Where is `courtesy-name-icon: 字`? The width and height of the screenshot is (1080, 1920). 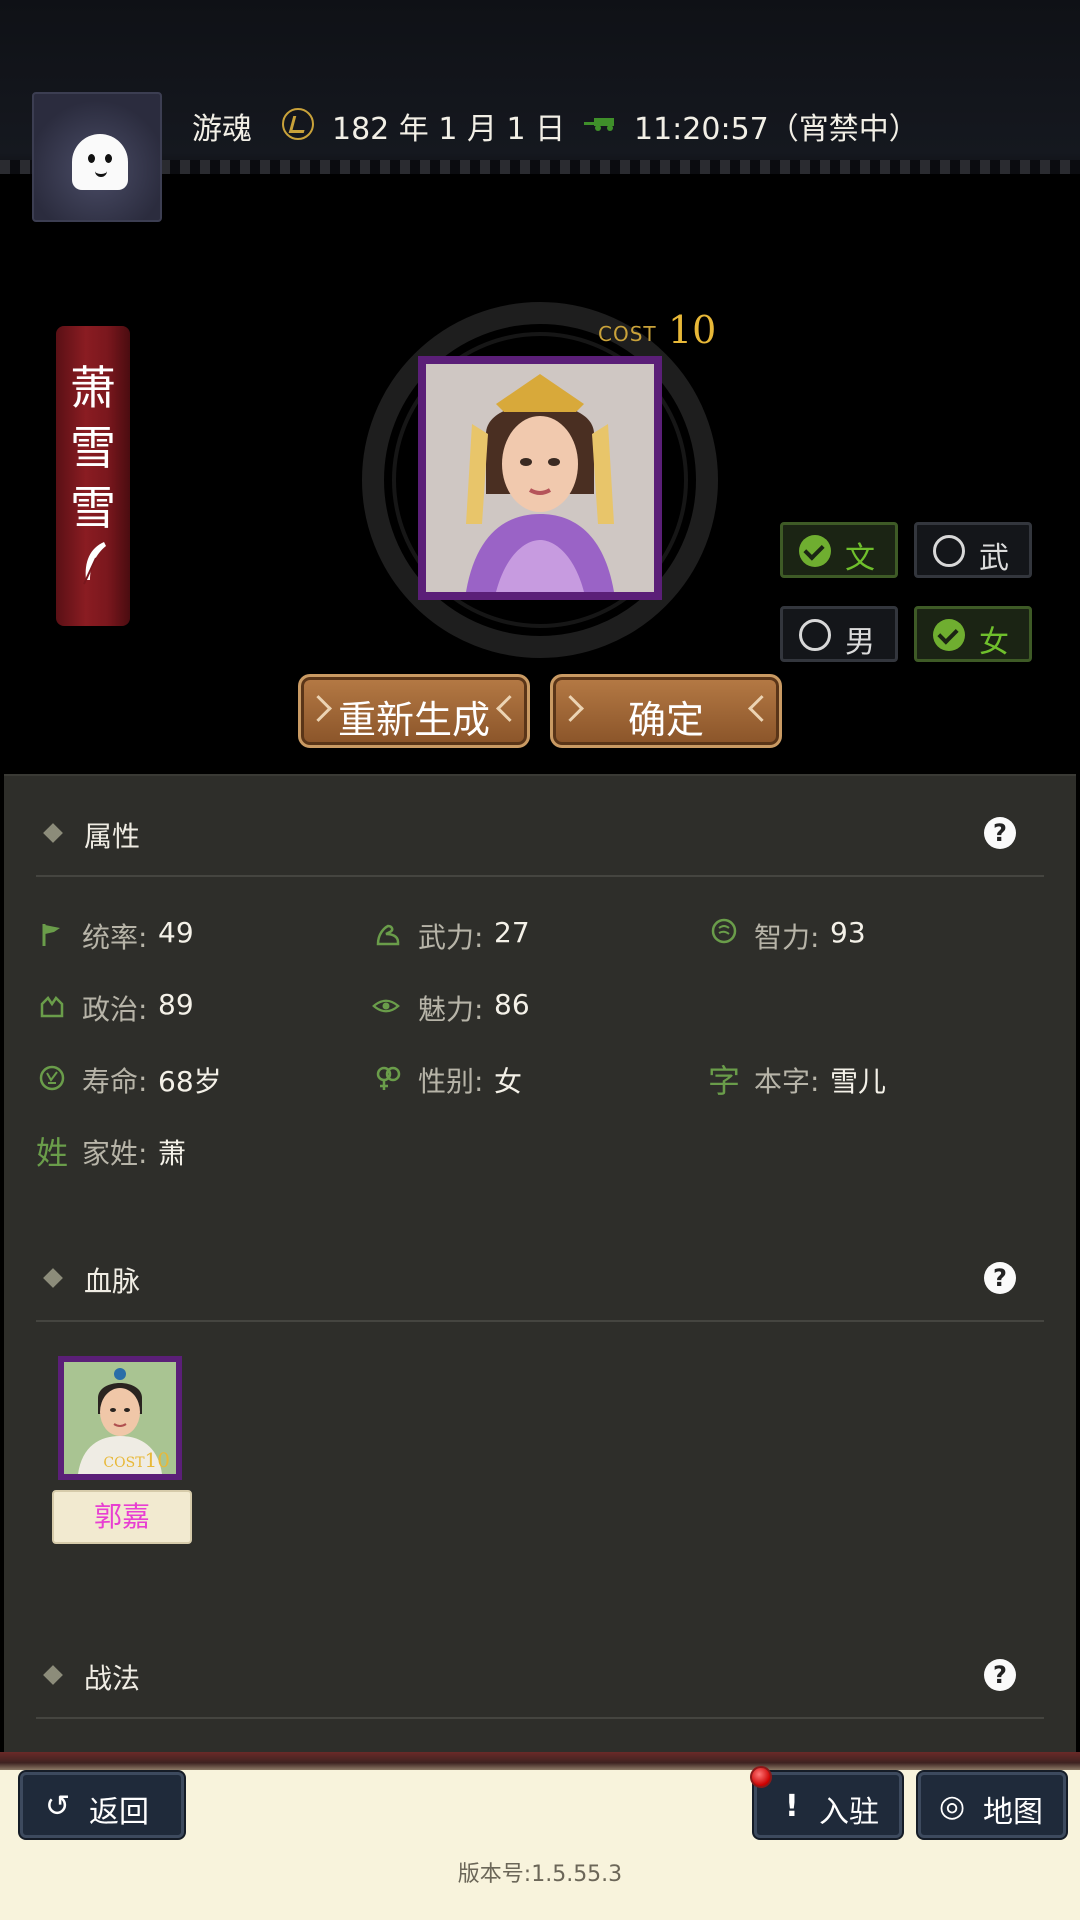
courtesy-name-icon: 字 is located at coordinates (724, 1081).